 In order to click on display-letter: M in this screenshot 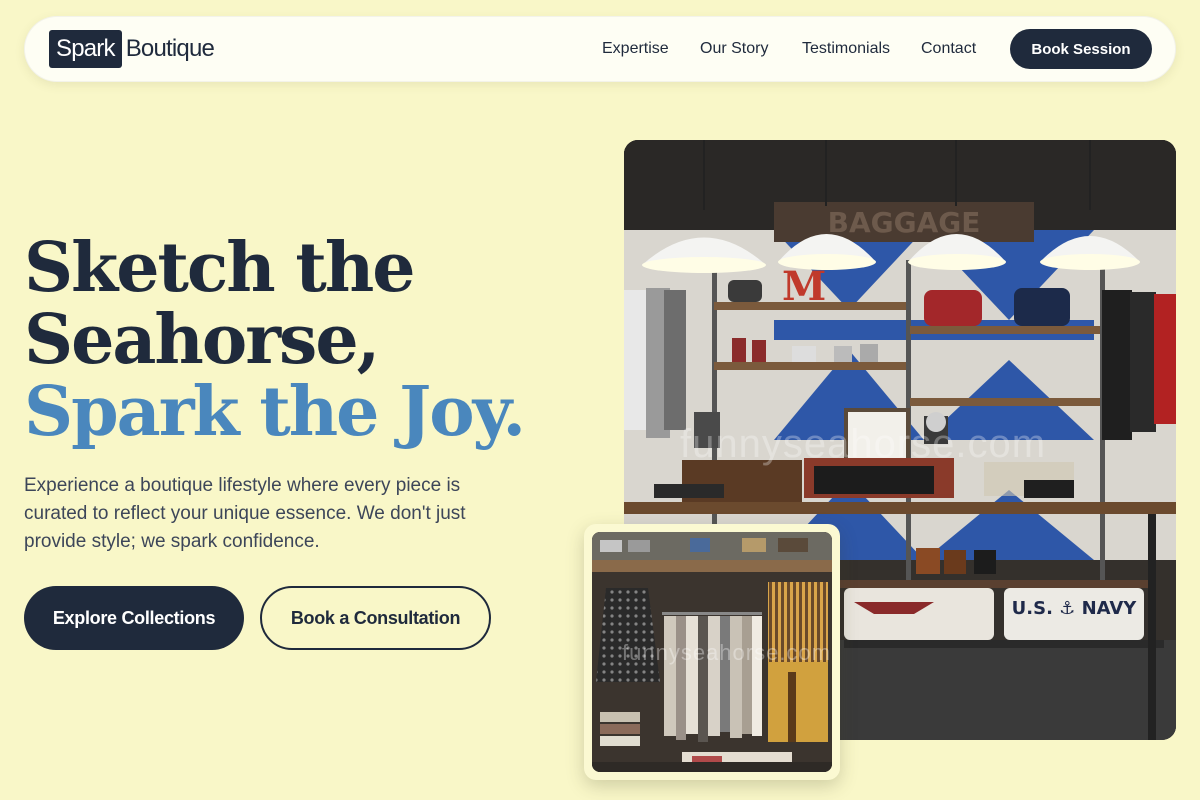, I will do `click(804, 286)`.